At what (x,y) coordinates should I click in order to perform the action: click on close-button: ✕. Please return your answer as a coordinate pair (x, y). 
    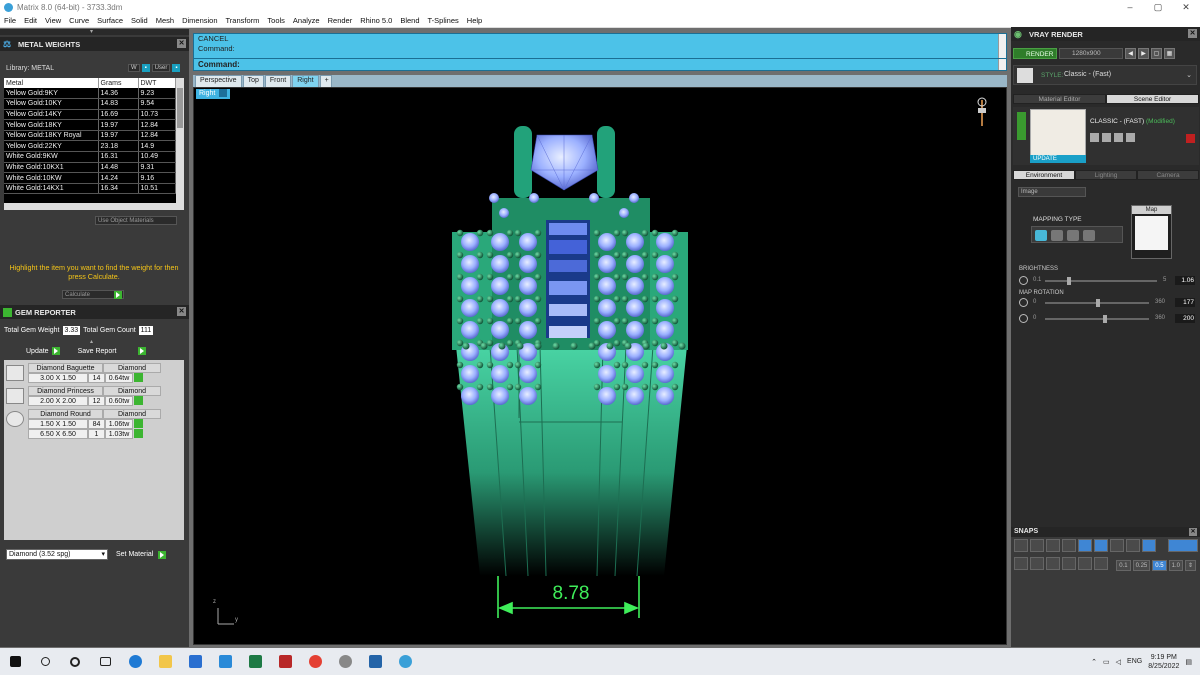
    Looking at the image, I should click on (1186, 7).